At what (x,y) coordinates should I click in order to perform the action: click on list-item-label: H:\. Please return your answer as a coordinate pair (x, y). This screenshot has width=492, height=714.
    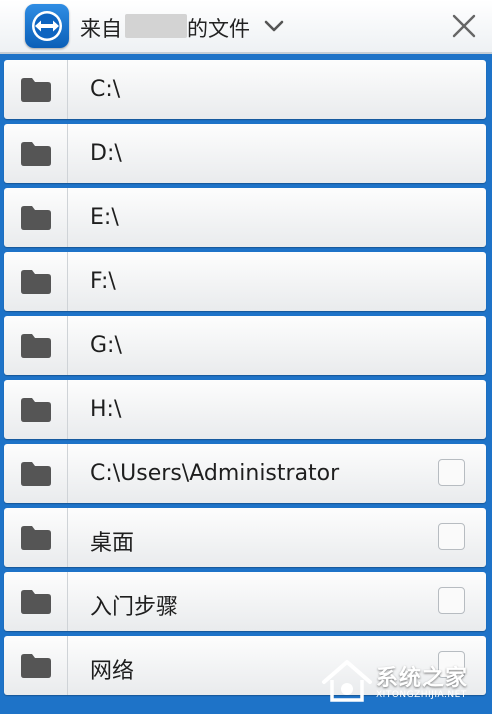
    Looking at the image, I should click on (106, 409).